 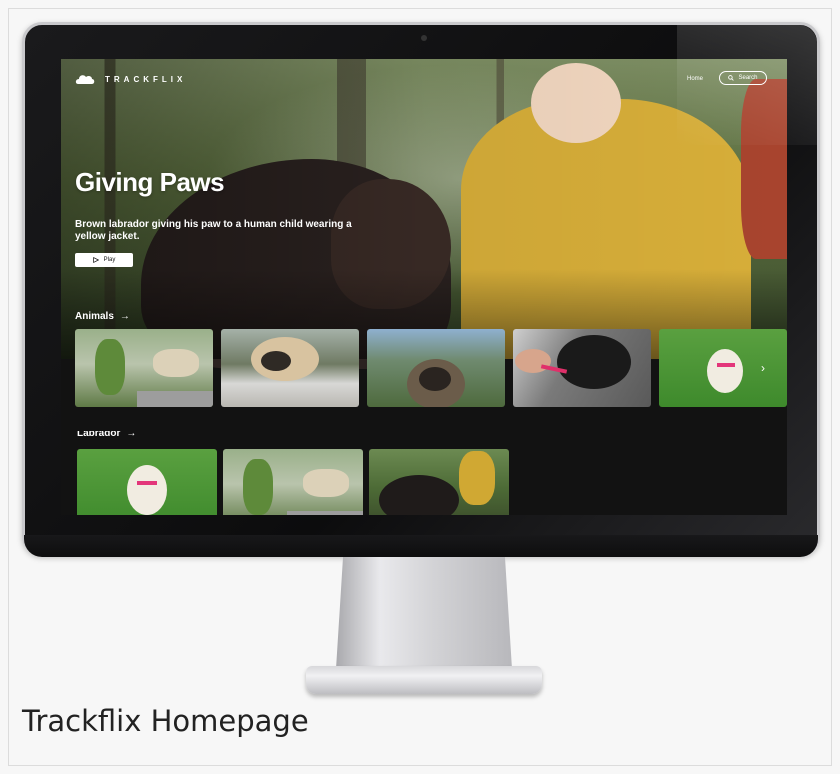 What do you see at coordinates (731, 78) in the screenshot?
I see `search-icon` at bounding box center [731, 78].